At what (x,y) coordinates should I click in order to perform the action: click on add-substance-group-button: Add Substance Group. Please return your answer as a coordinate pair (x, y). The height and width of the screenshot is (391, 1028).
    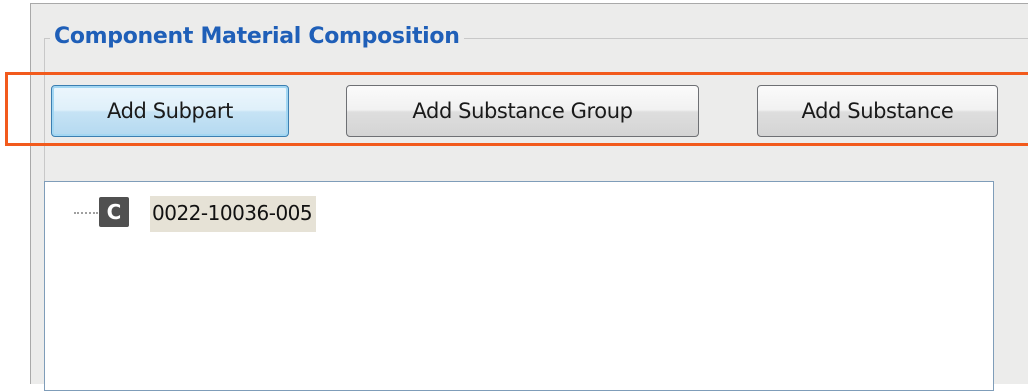
    Looking at the image, I should click on (522, 111).